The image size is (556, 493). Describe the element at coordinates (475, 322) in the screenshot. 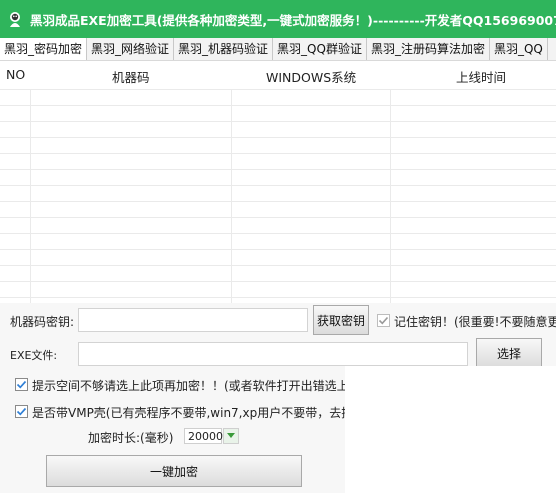

I see `remember-key-label: 记住密钥！(很重要!不要随意更` at that location.